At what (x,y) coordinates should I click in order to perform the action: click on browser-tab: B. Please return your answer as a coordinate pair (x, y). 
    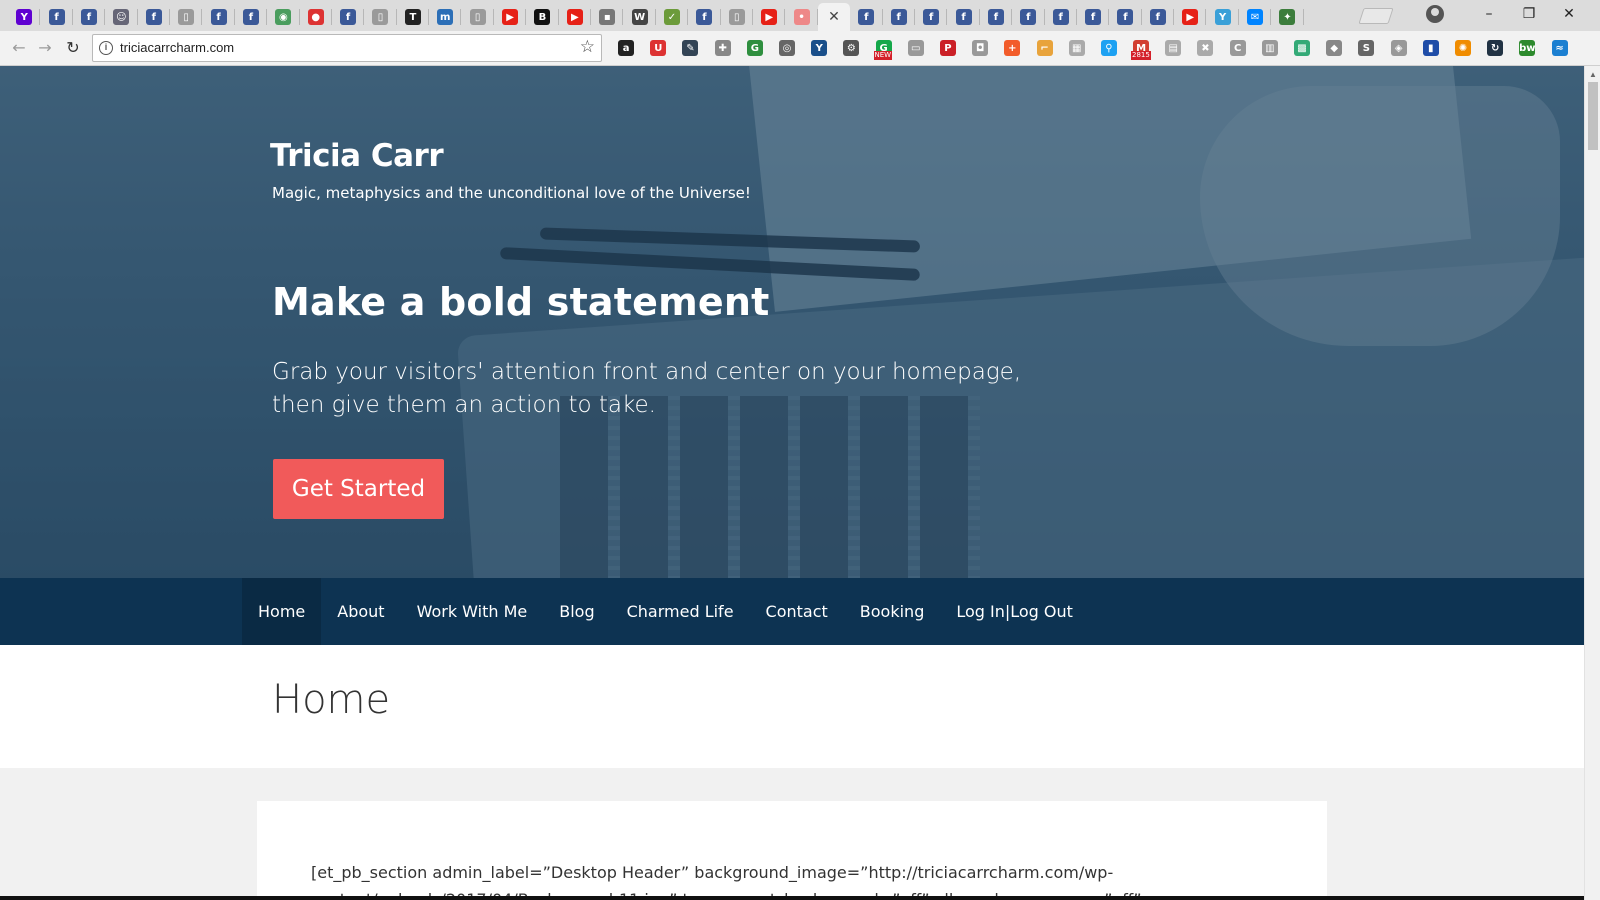
    Looking at the image, I should click on (543, 17).